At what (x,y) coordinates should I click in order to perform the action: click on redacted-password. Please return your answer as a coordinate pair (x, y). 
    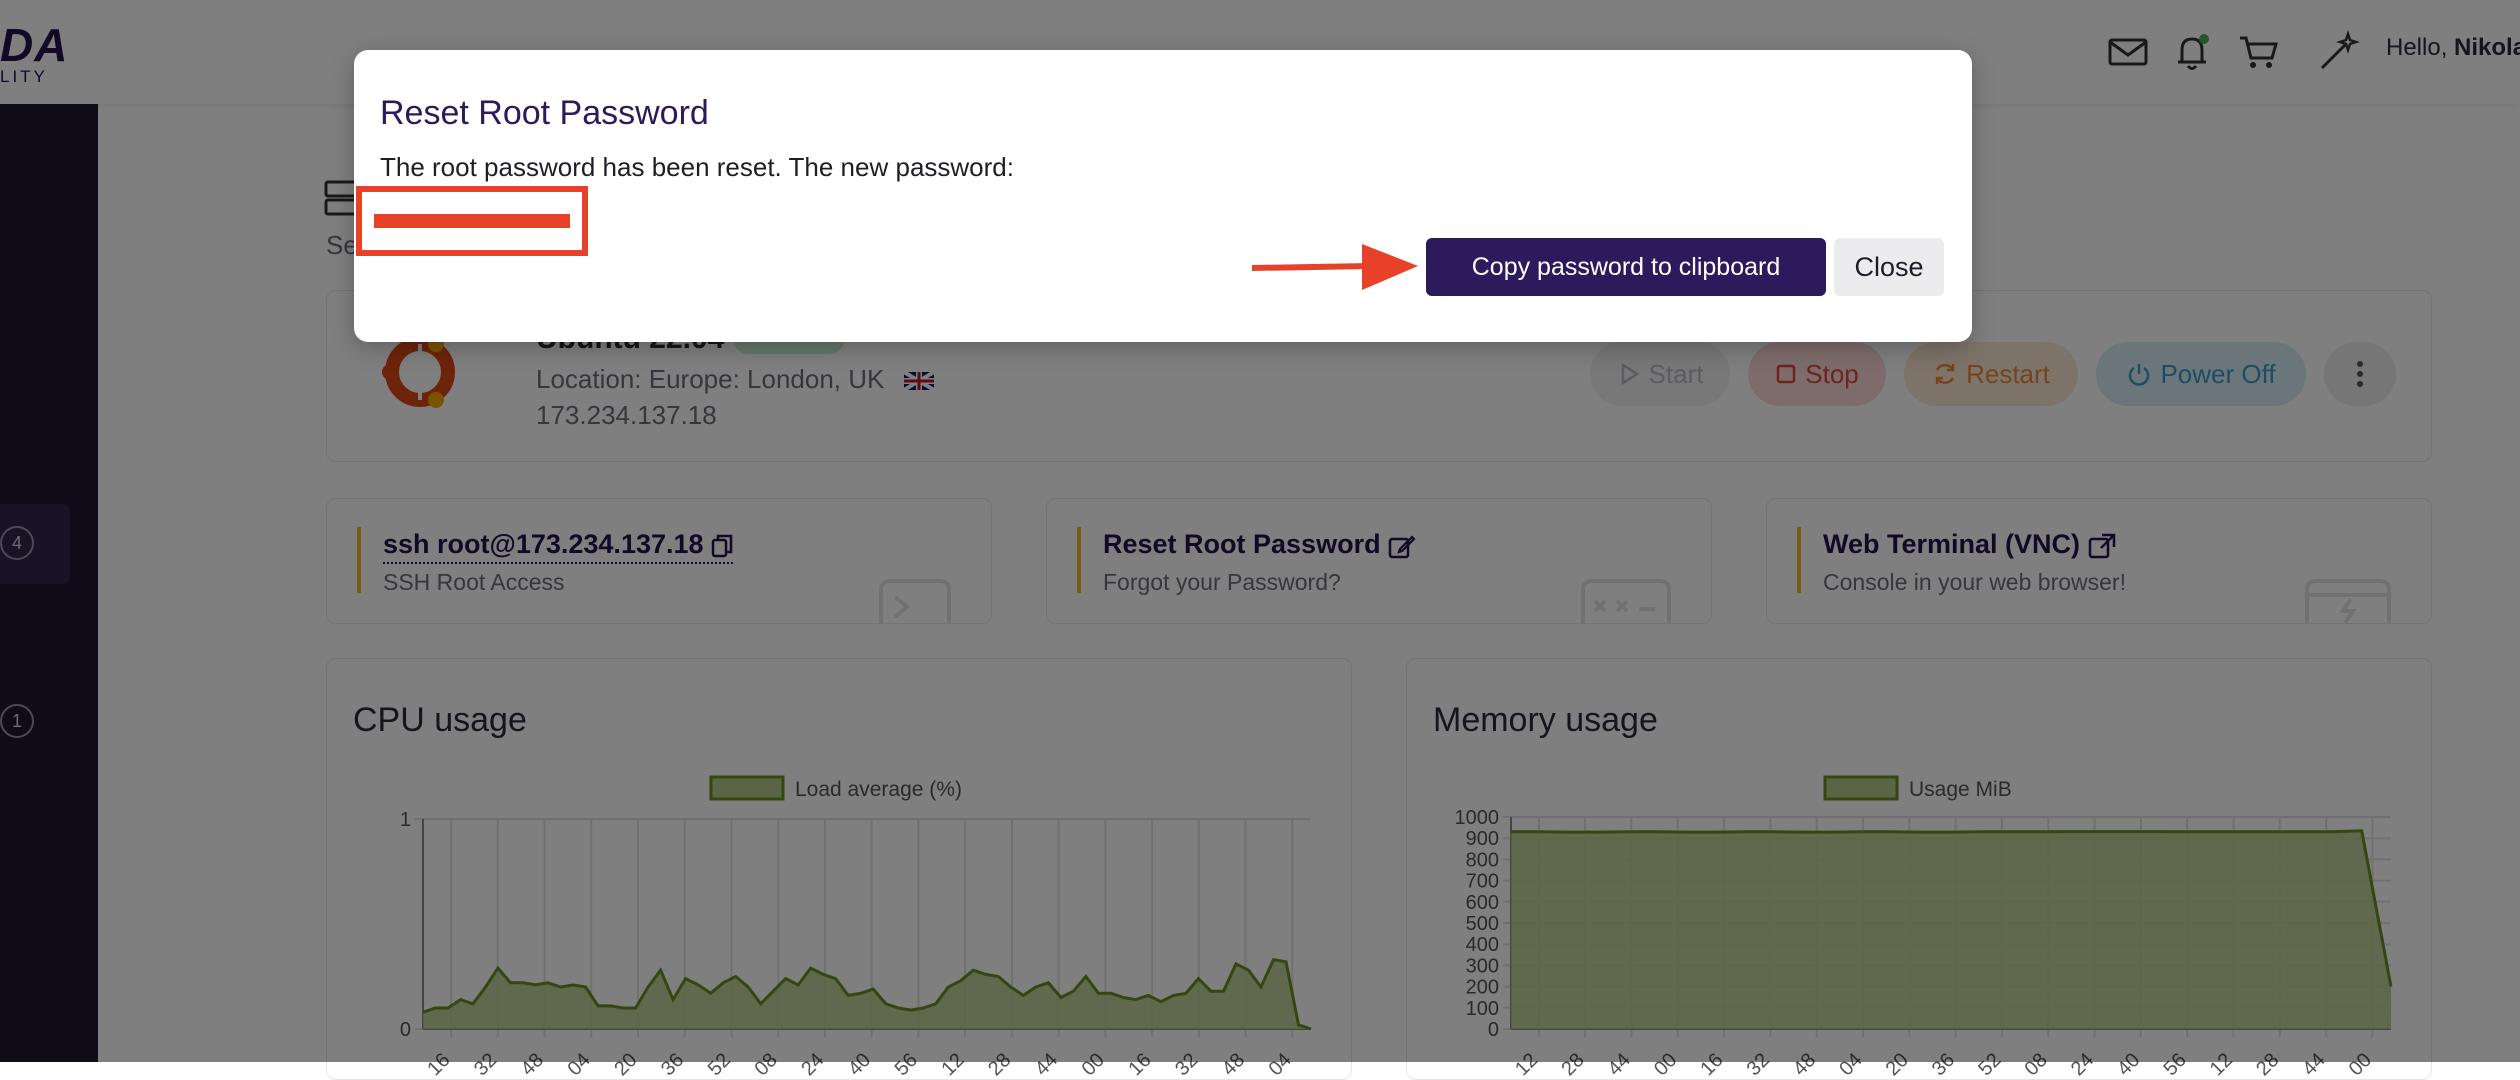
    Looking at the image, I should click on (472, 221).